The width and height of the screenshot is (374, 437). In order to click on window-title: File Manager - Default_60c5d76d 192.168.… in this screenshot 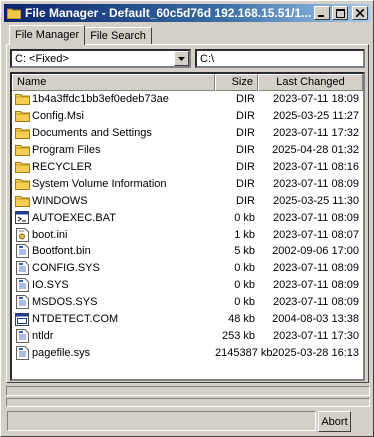, I will do `click(168, 13)`.